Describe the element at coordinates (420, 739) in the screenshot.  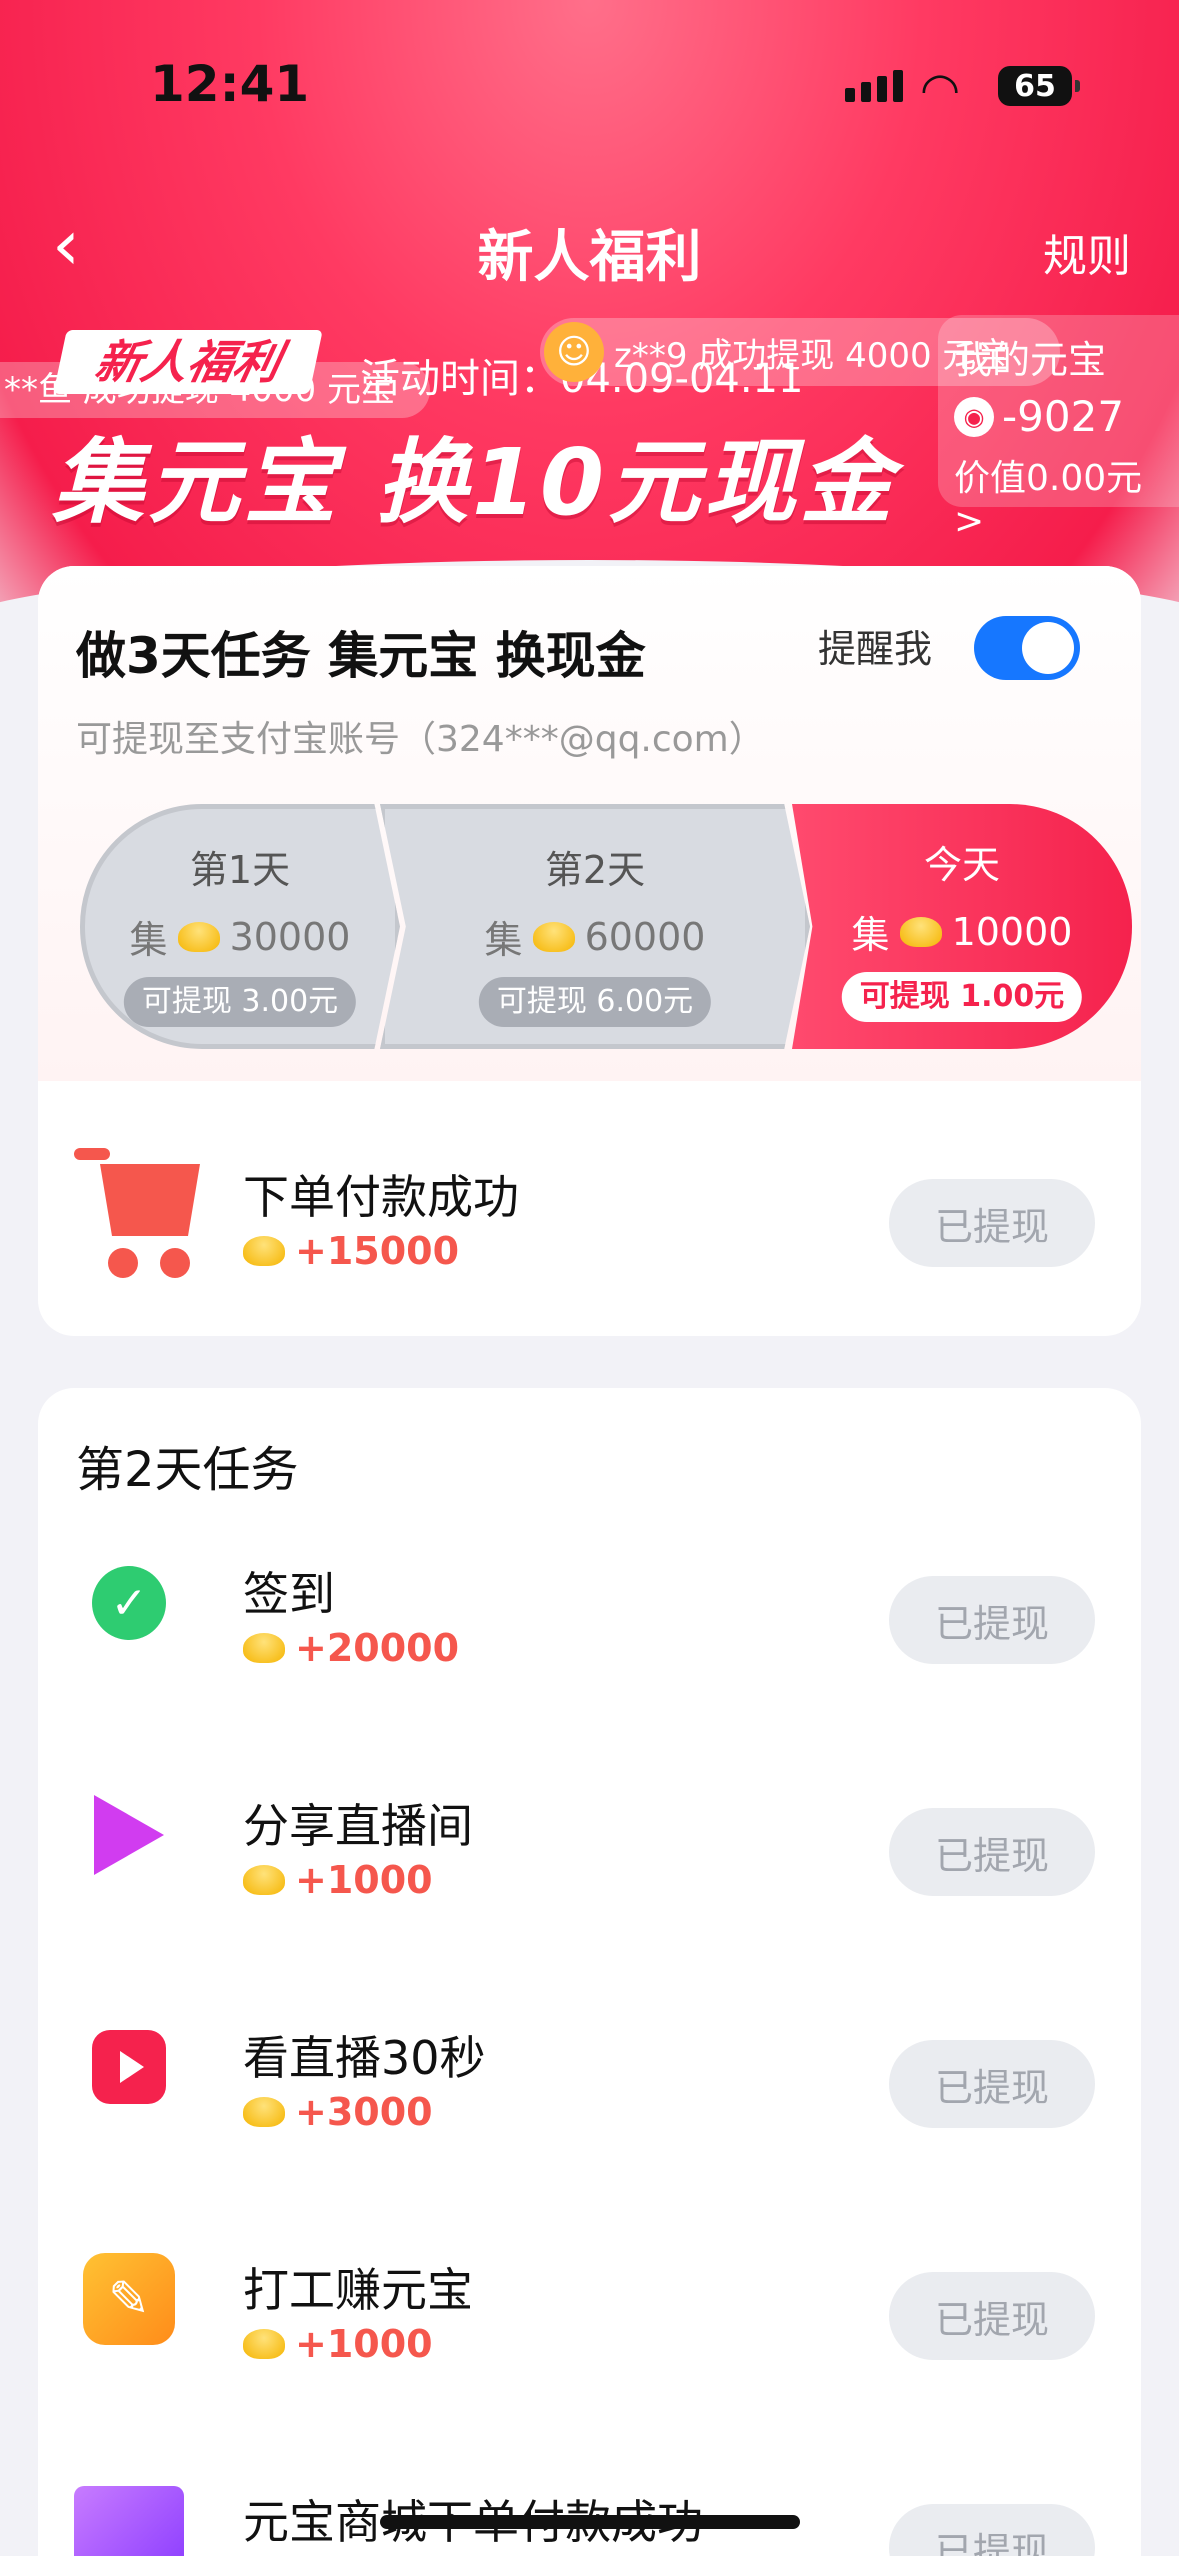
I see `alipay-account-text: 可提现至支付宝账号（324***@qq.com）` at that location.